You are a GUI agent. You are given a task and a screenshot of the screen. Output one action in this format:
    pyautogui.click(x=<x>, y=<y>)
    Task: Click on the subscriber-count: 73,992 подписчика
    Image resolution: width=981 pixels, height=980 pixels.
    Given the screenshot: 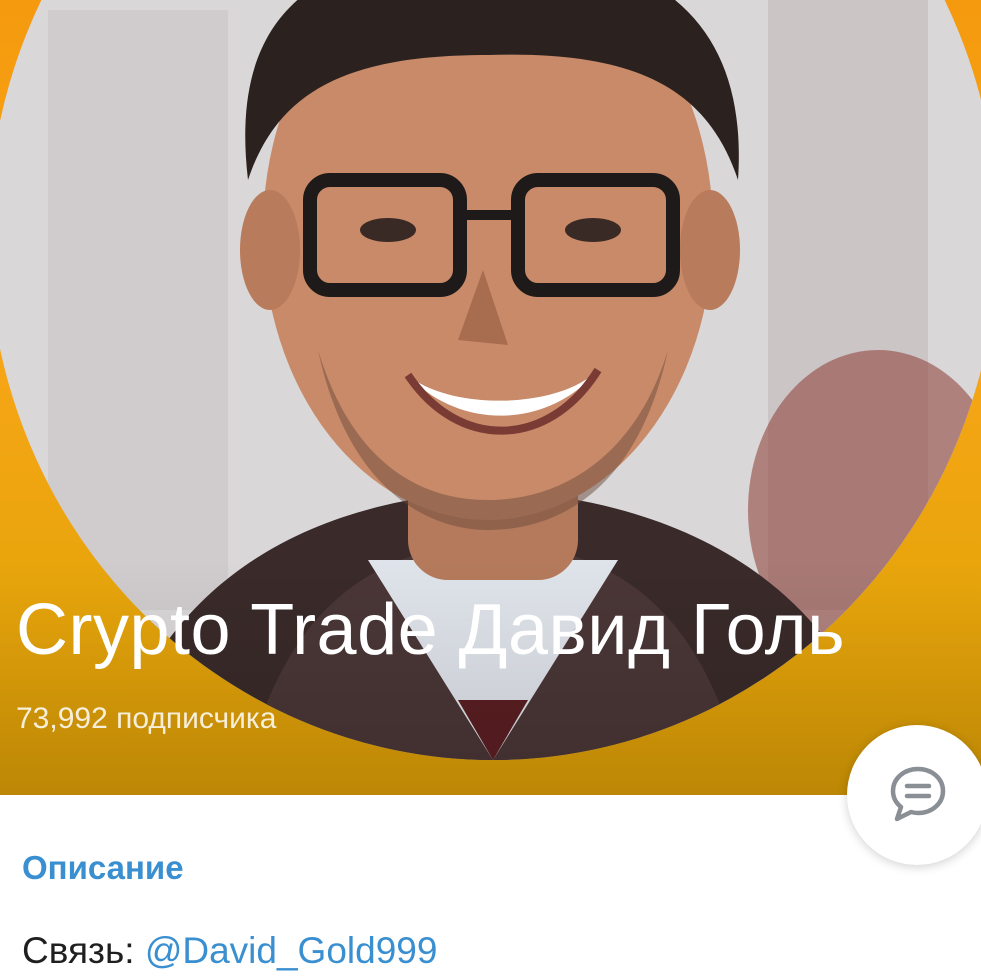 What is the action you would take?
    pyautogui.click(x=146, y=718)
    